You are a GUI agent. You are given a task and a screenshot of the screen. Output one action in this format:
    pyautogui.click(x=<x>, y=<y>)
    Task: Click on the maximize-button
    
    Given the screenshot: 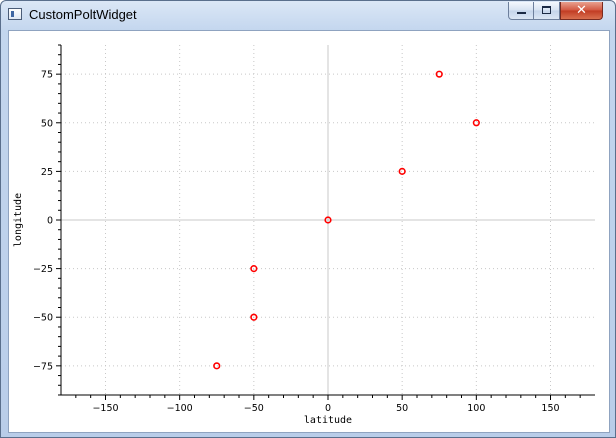 What is the action you would take?
    pyautogui.click(x=547, y=11)
    